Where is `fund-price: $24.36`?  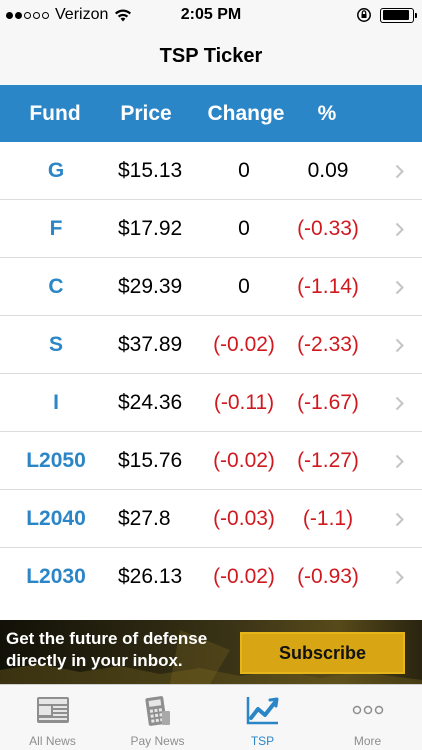
fund-price: $24.36 is located at coordinates (150, 402).